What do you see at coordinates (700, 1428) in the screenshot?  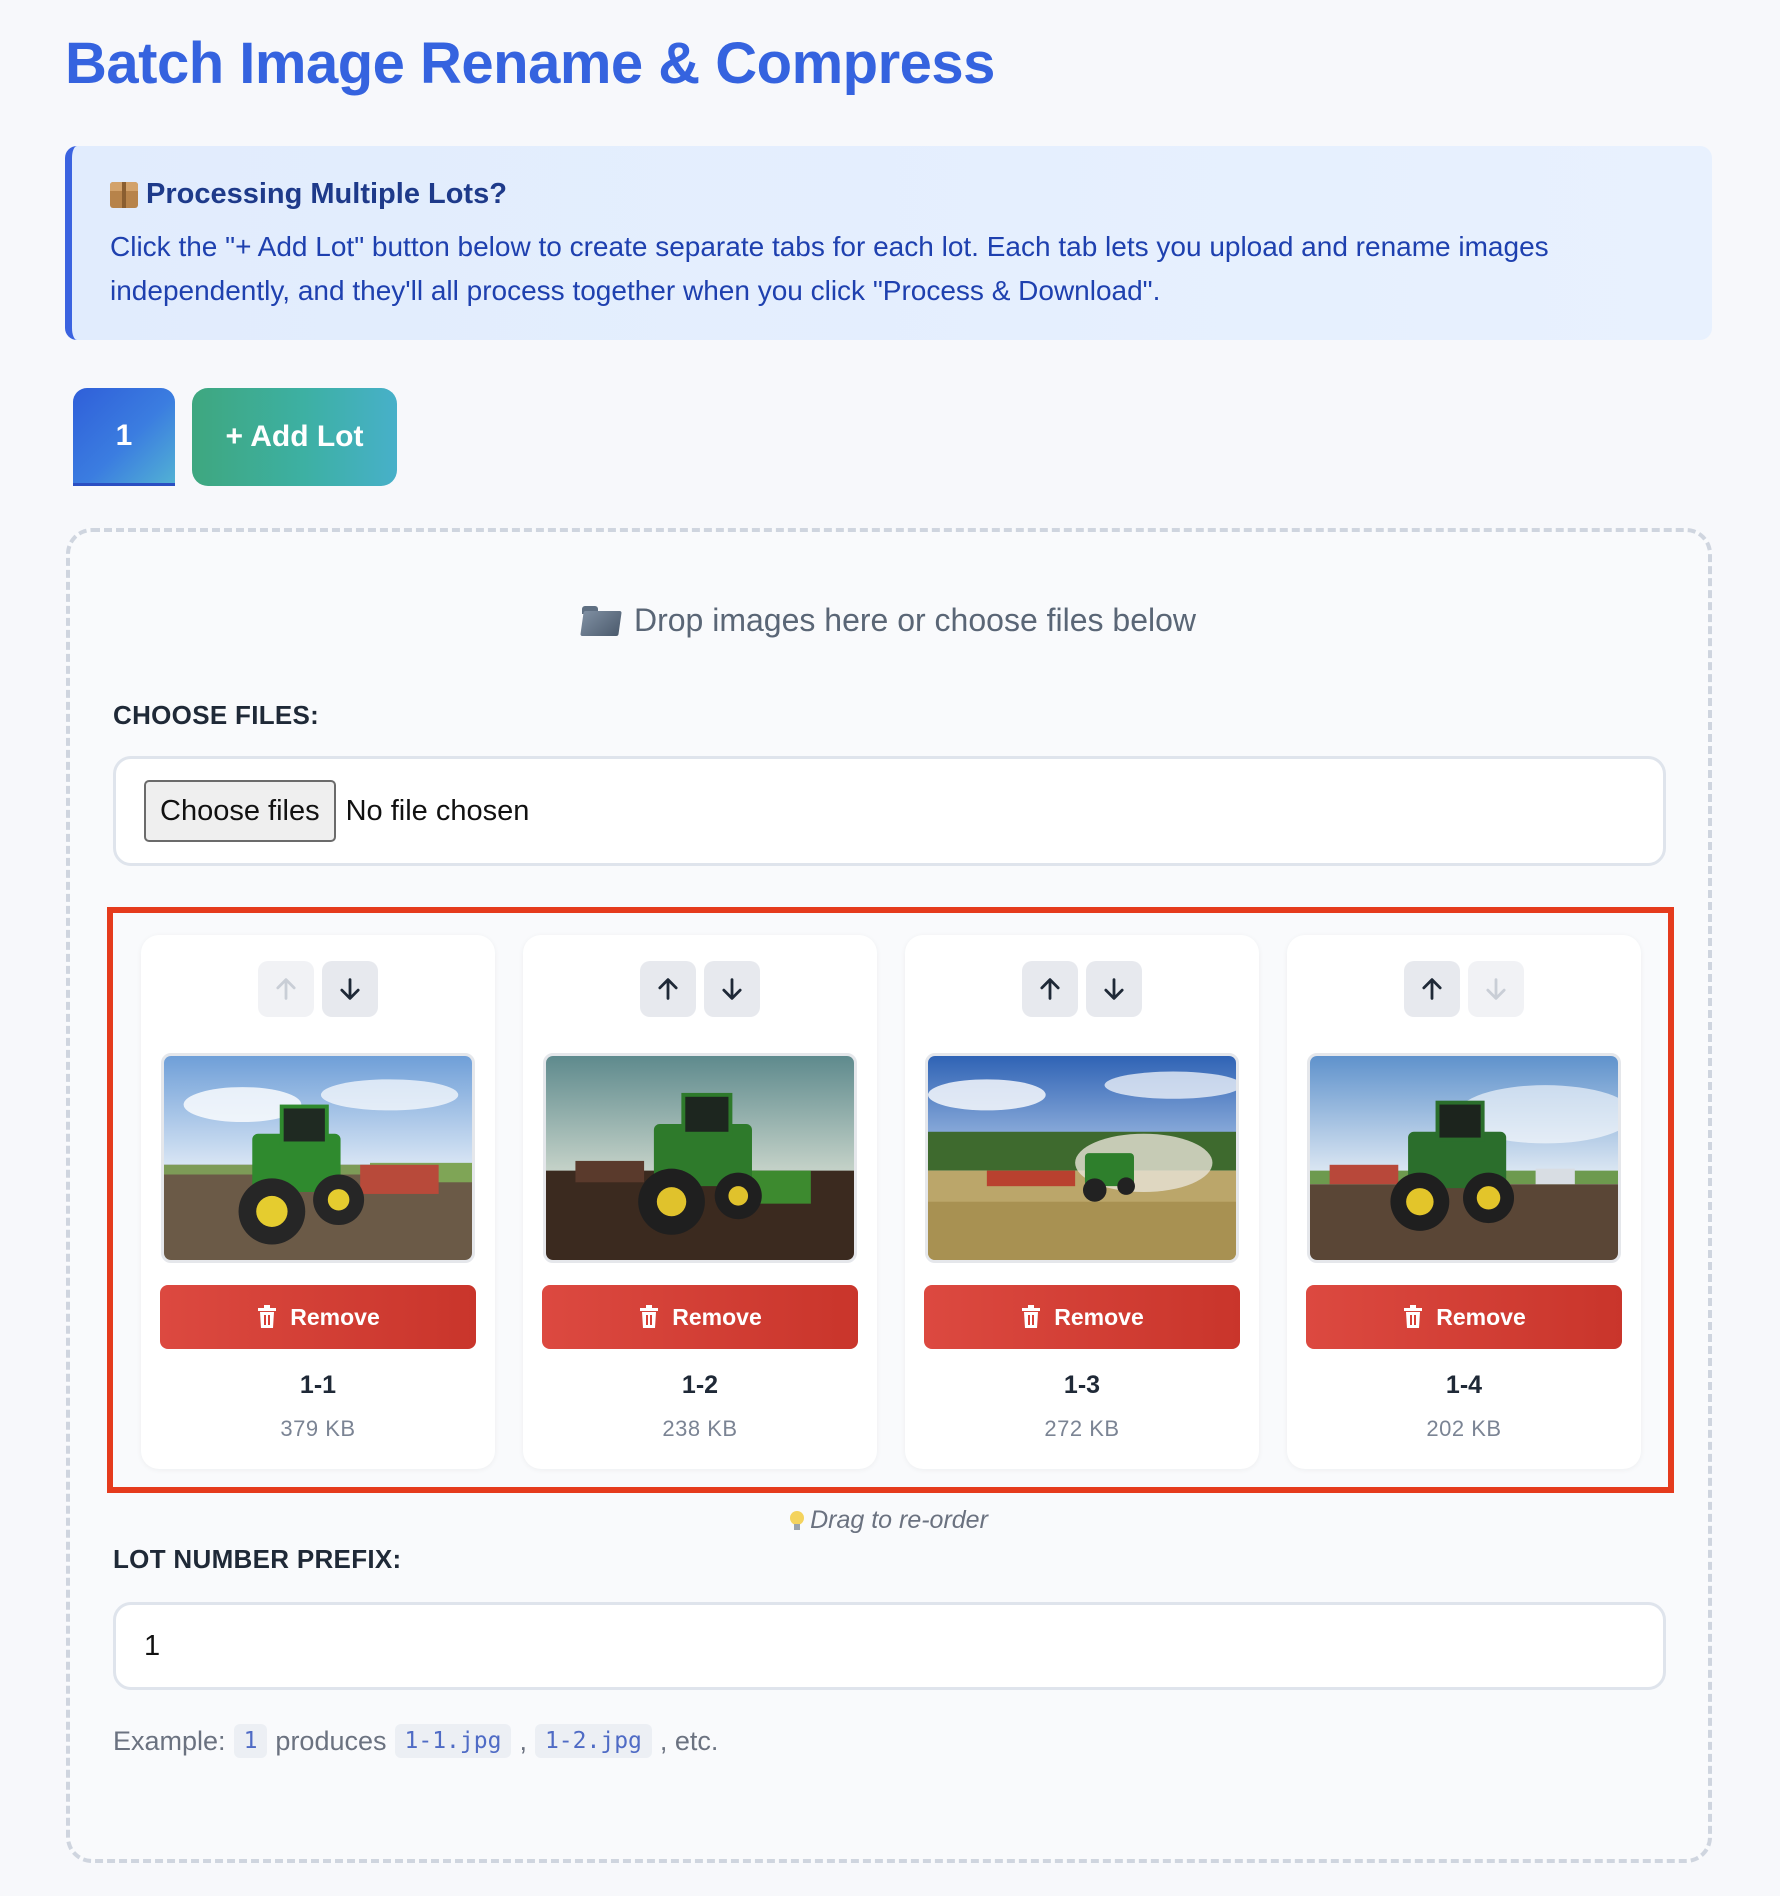 I see `image-size: 238 KB` at bounding box center [700, 1428].